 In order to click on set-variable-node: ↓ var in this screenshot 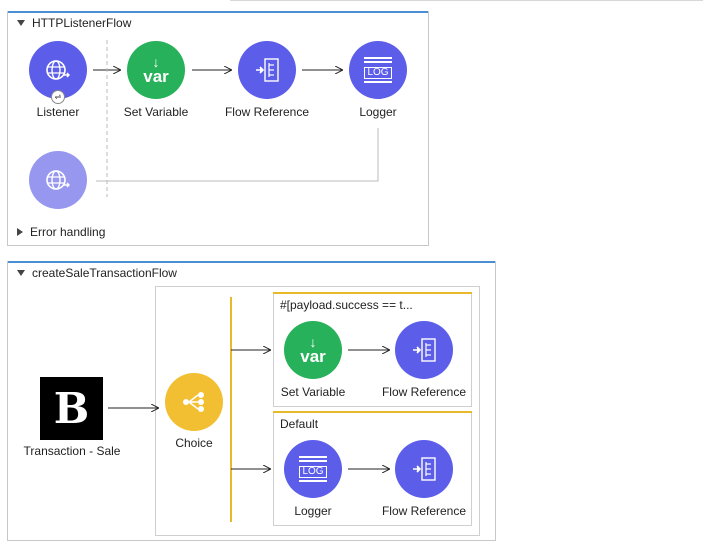, I will do `click(313, 350)`.